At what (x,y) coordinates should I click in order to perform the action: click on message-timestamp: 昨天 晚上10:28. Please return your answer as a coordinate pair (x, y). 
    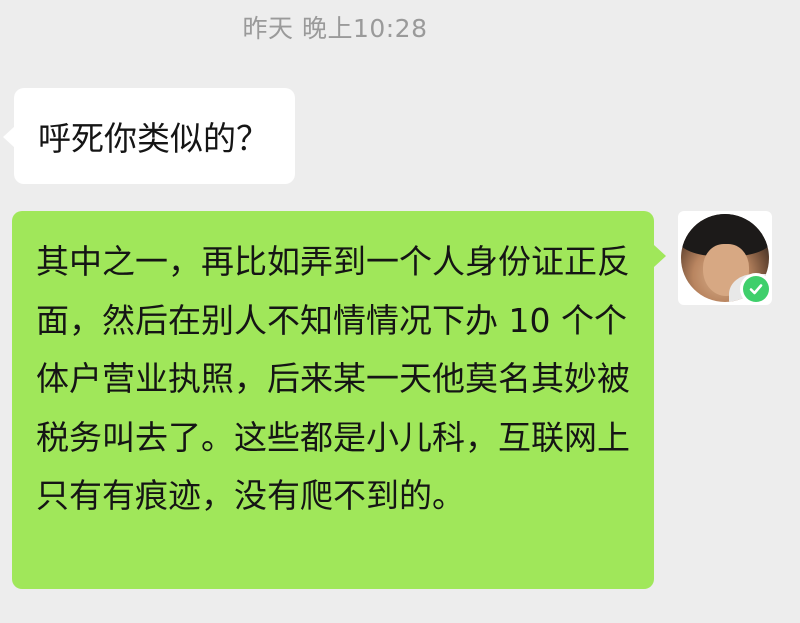
    Looking at the image, I should click on (335, 28).